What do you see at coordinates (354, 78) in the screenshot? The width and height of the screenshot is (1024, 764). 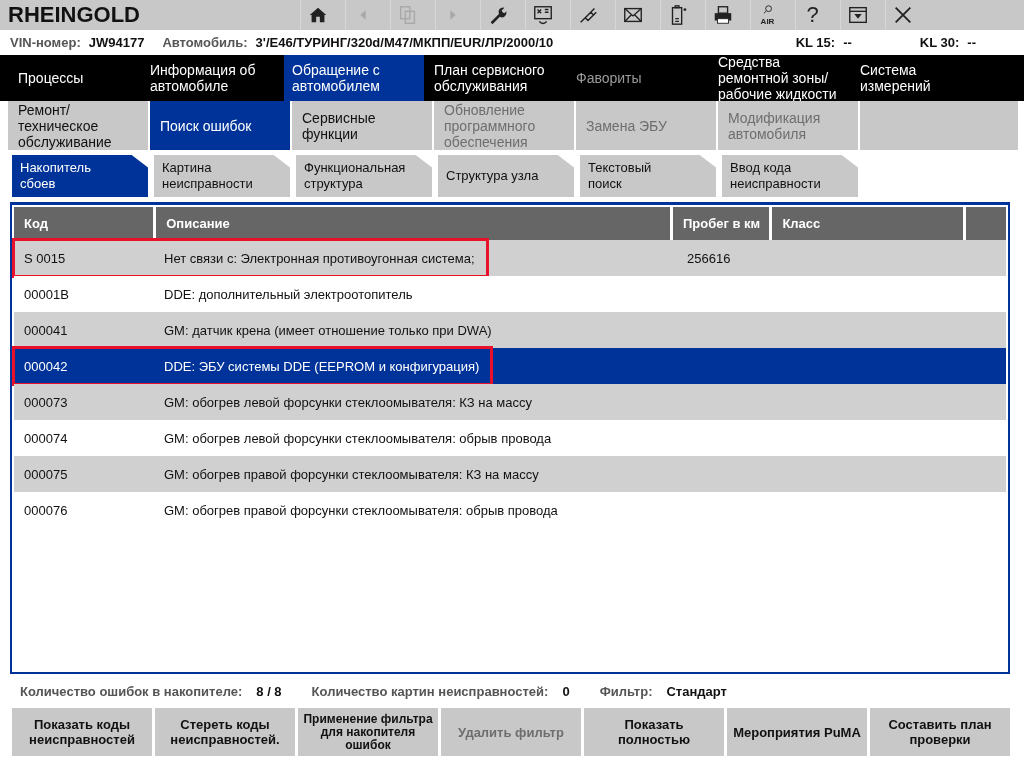 I see `main-nav-item: Обращение с автомобилем` at bounding box center [354, 78].